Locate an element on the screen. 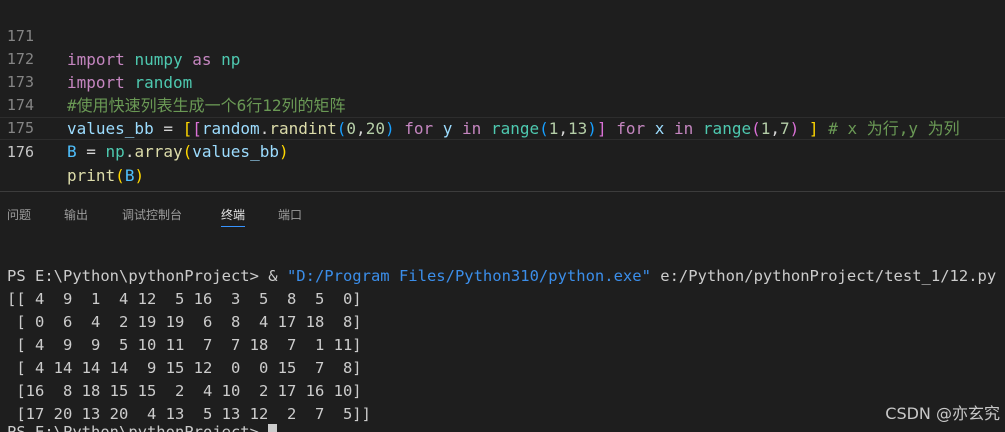 The image size is (1005, 432). tab-terminal: 终端 is located at coordinates (233, 216).